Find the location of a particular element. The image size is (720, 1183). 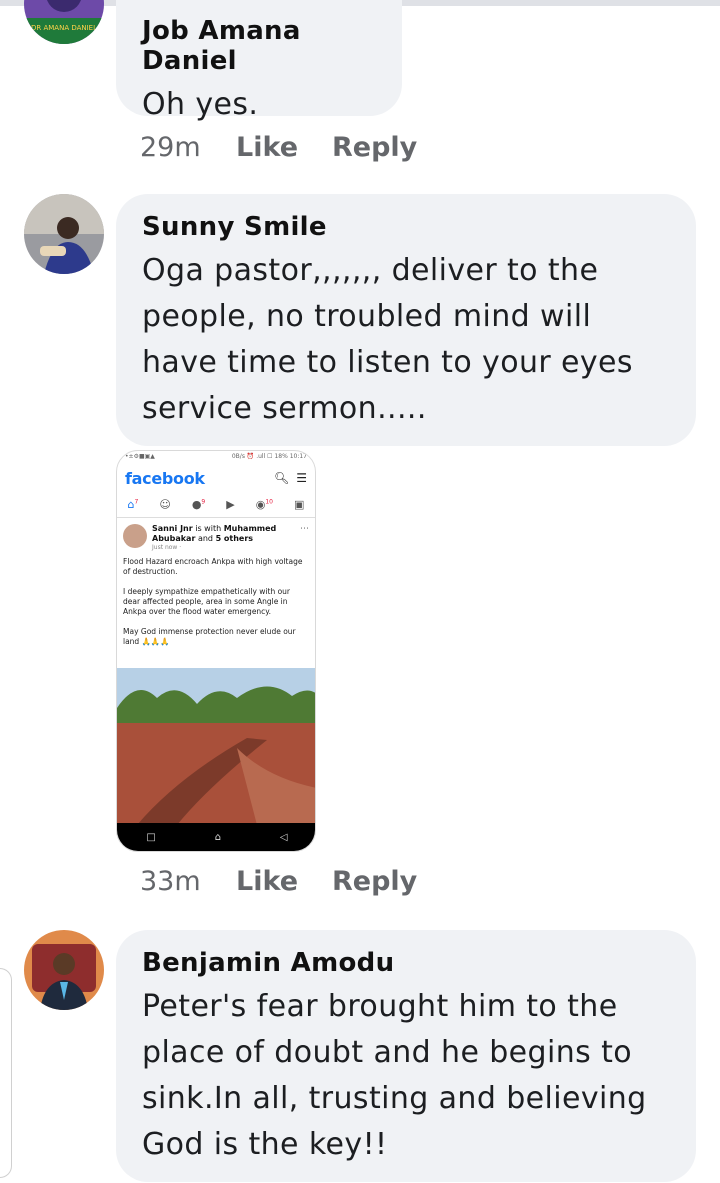

watch-icon: ▶ is located at coordinates (230, 504).